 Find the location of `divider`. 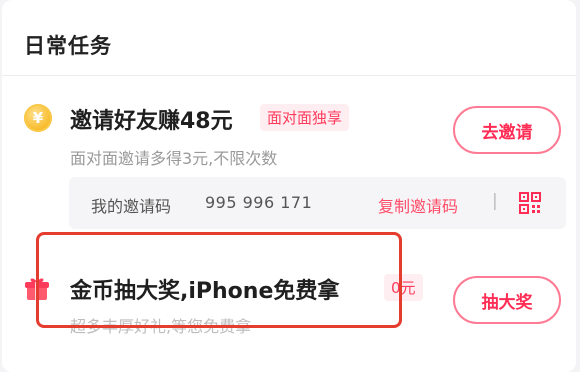

divider is located at coordinates (289, 75).